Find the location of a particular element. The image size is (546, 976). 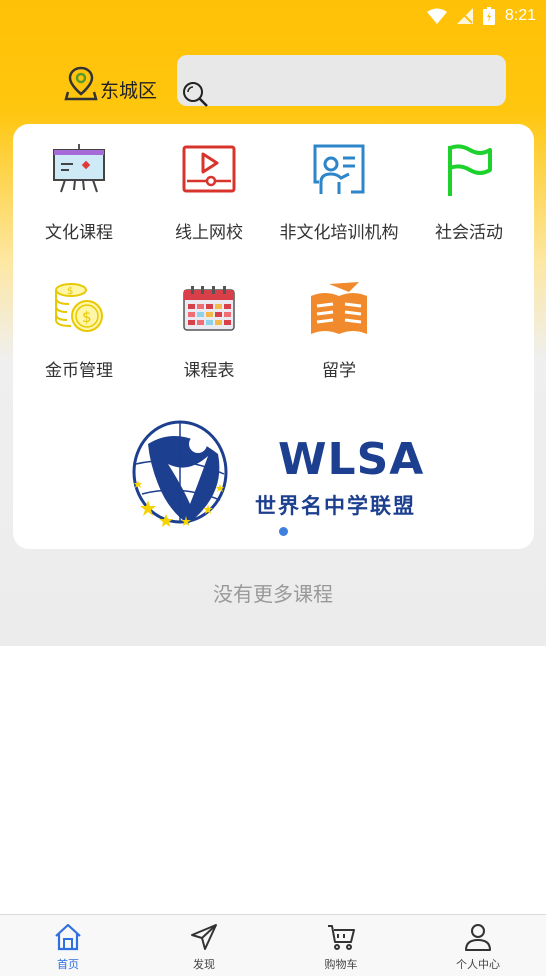

teacher-board-icon is located at coordinates (339, 169).